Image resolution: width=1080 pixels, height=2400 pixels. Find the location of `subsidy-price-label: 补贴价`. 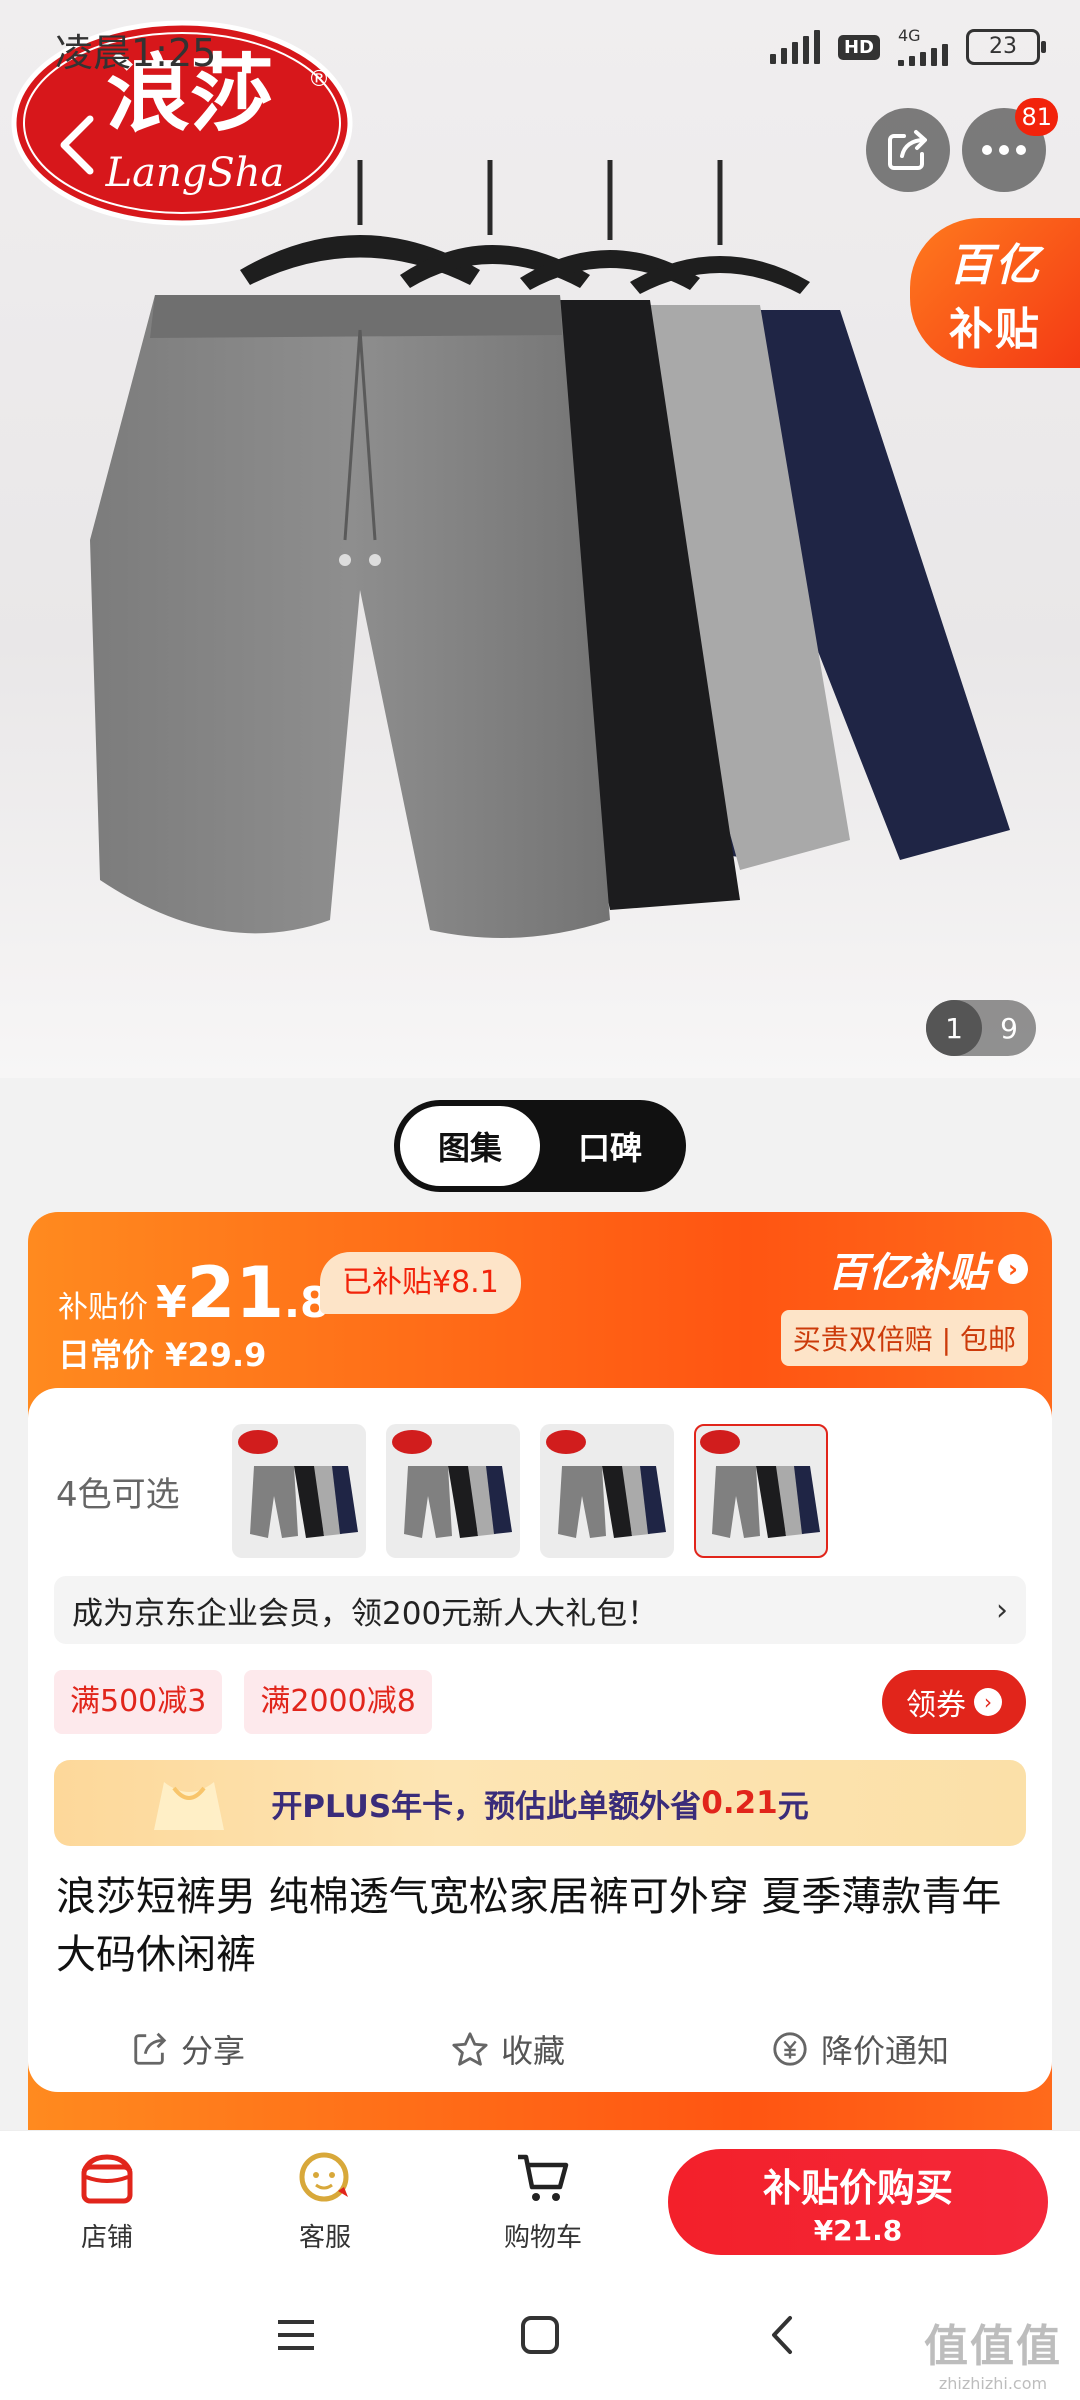

subsidy-price-label: 补贴价 is located at coordinates (103, 1307).